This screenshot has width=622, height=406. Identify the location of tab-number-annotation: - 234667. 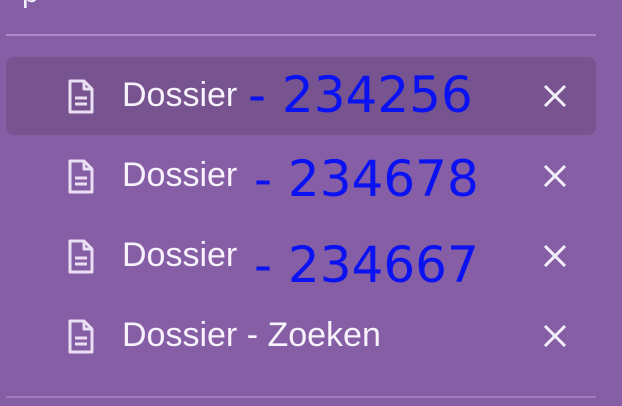
(366, 265).